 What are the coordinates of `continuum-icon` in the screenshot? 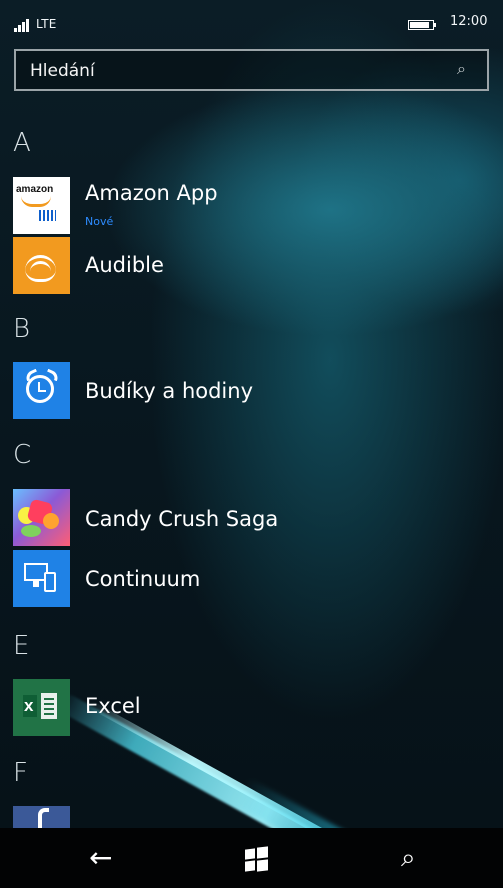 It's located at (41, 578).